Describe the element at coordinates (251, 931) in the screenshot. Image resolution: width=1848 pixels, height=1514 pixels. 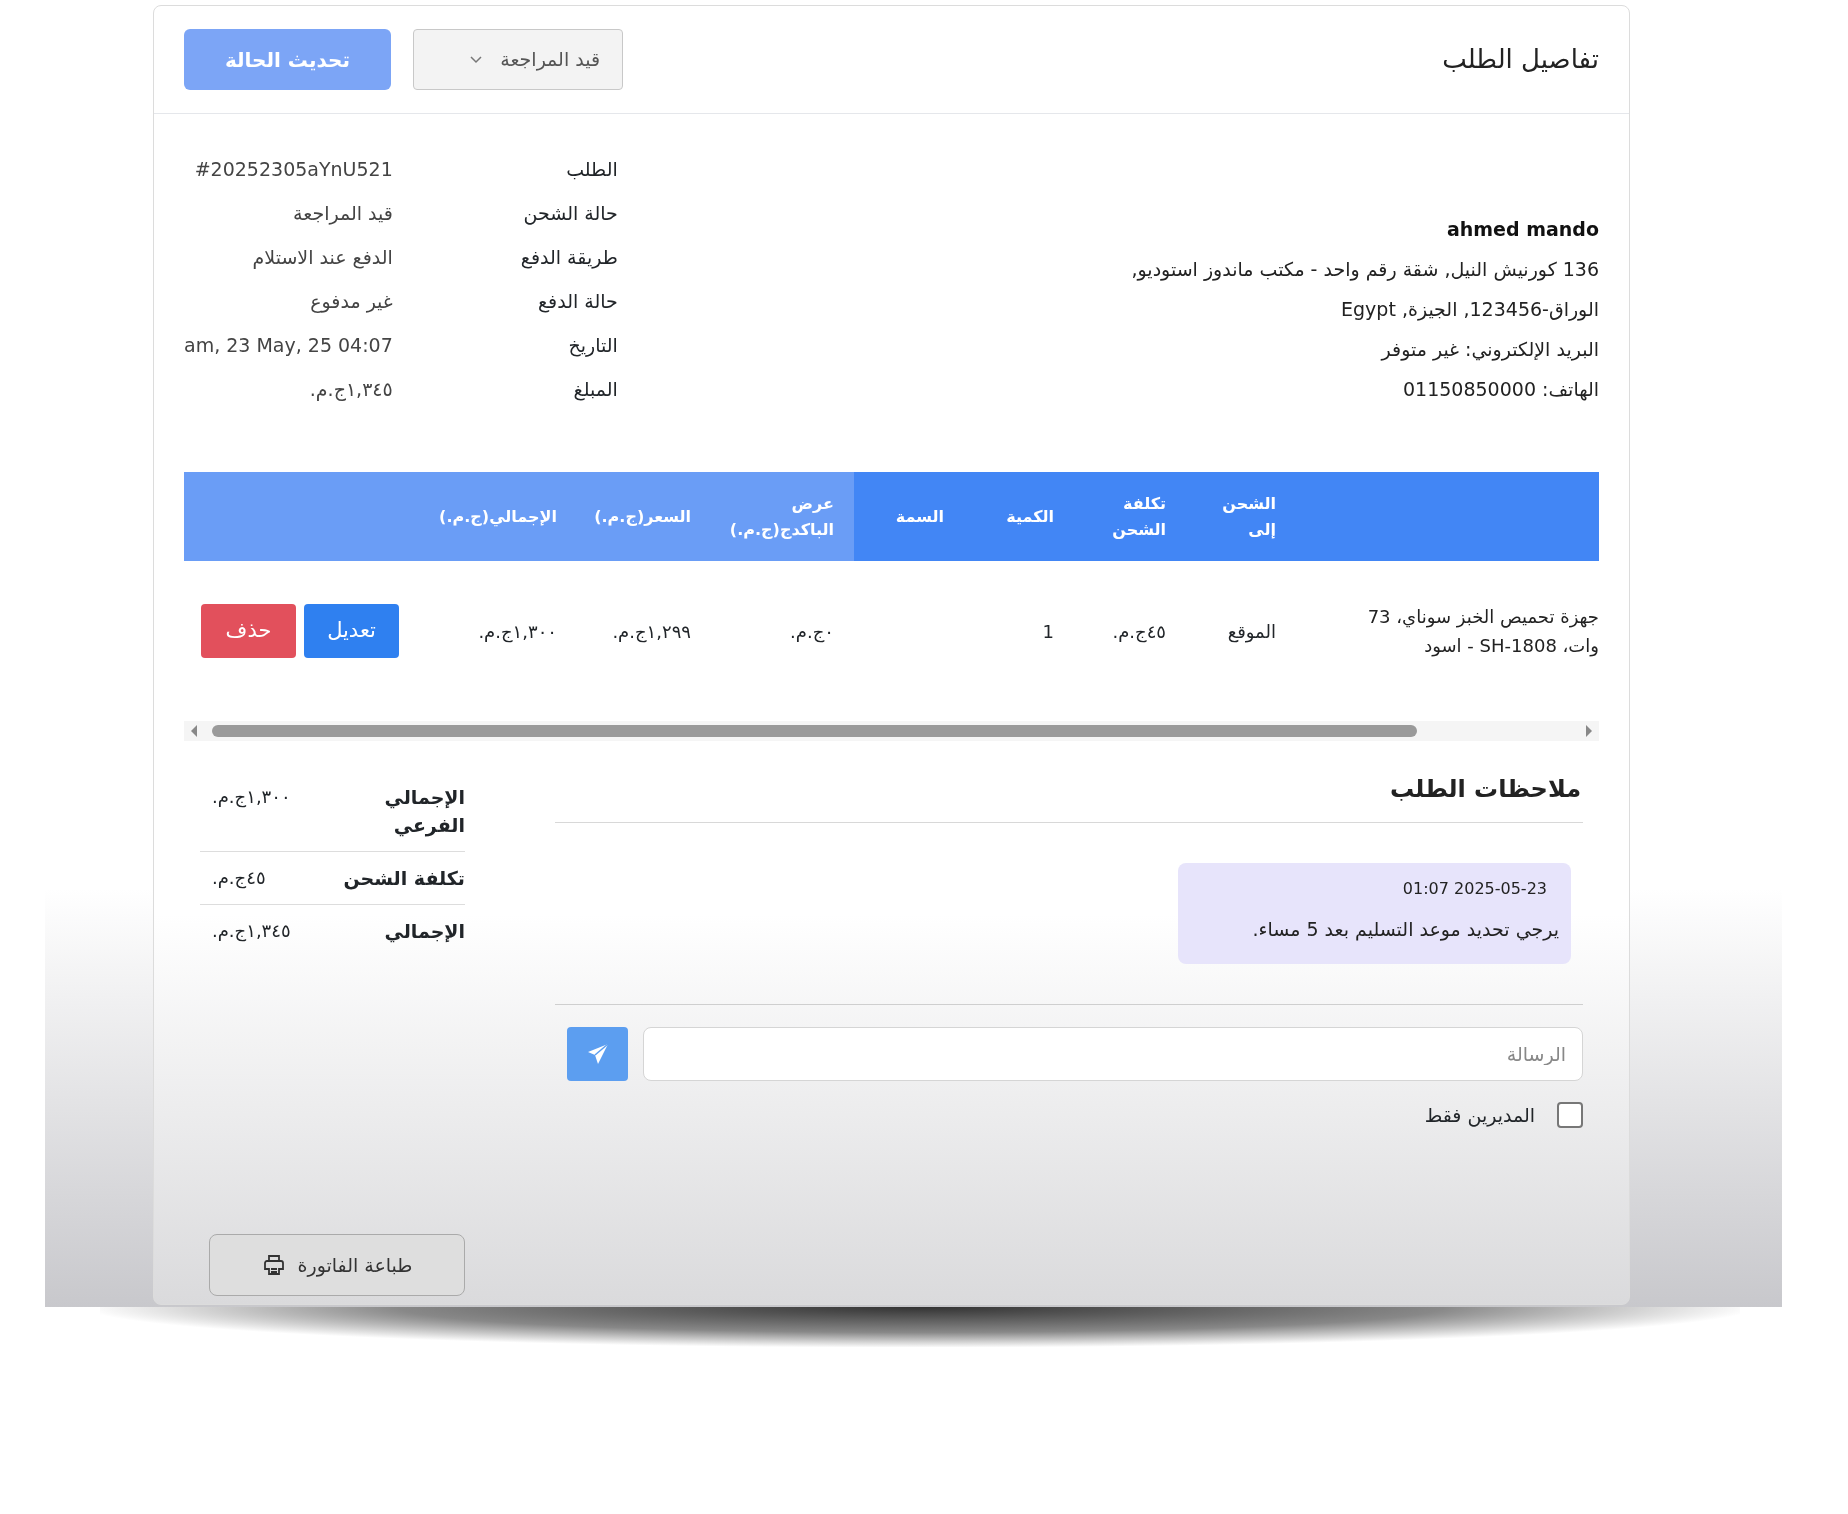
I see `summary-value: ١,٣٤٥ج.م.` at that location.